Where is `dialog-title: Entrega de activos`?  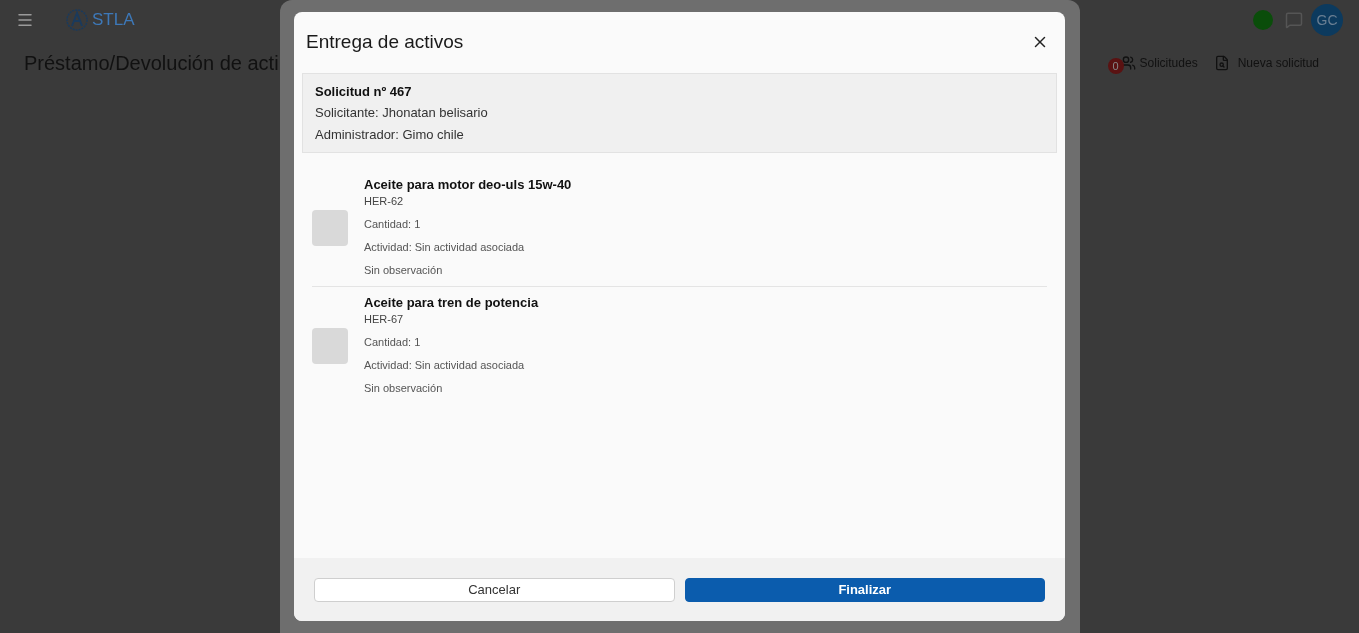
dialog-title: Entrega de activos is located at coordinates (385, 42).